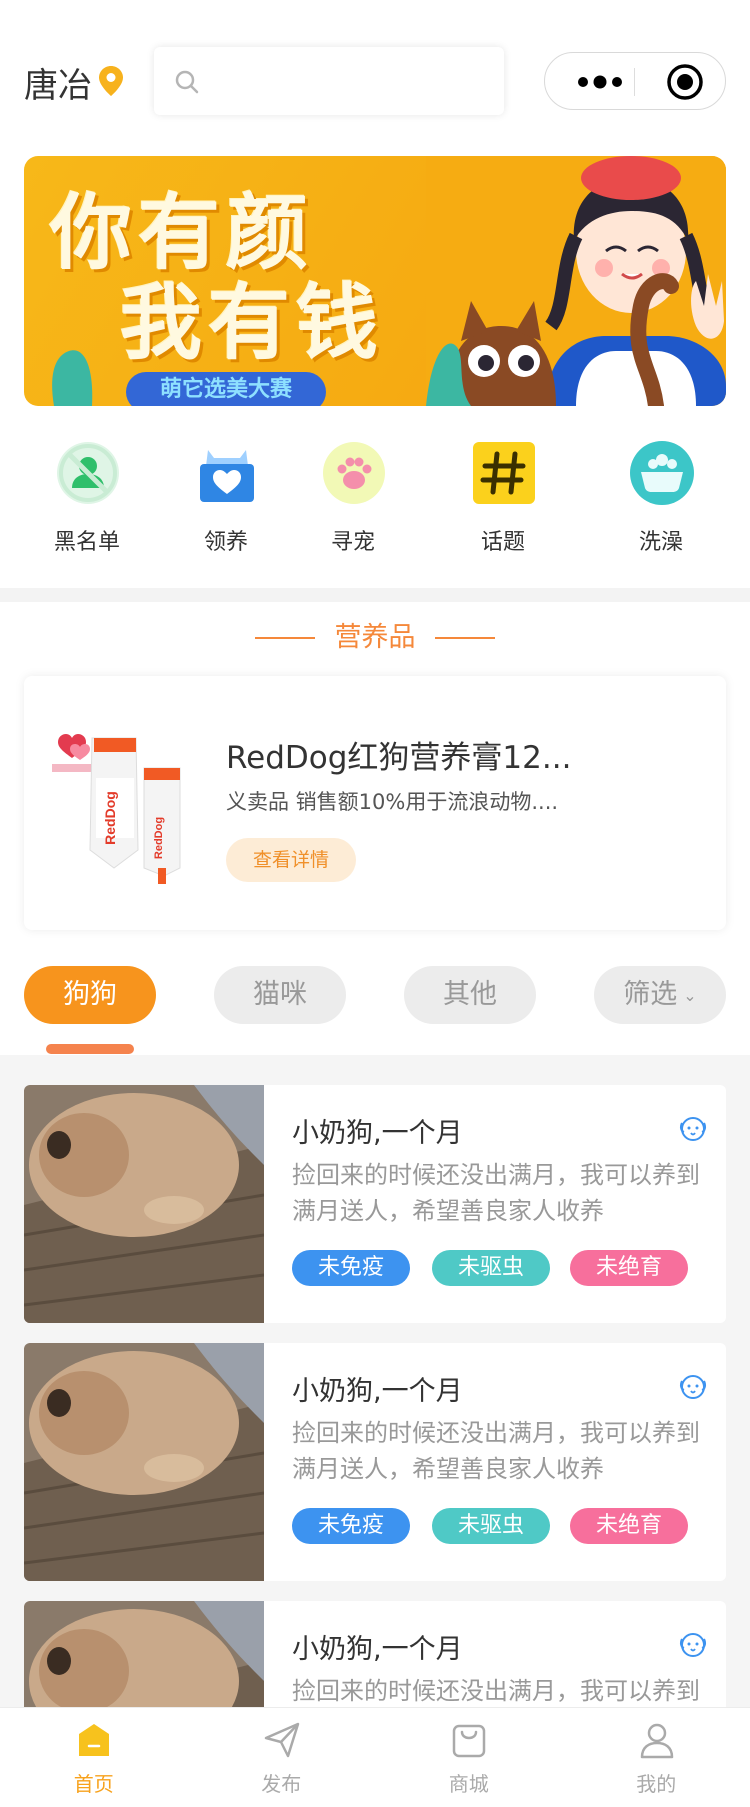  I want to click on more-dots-icon, so click(600, 82).